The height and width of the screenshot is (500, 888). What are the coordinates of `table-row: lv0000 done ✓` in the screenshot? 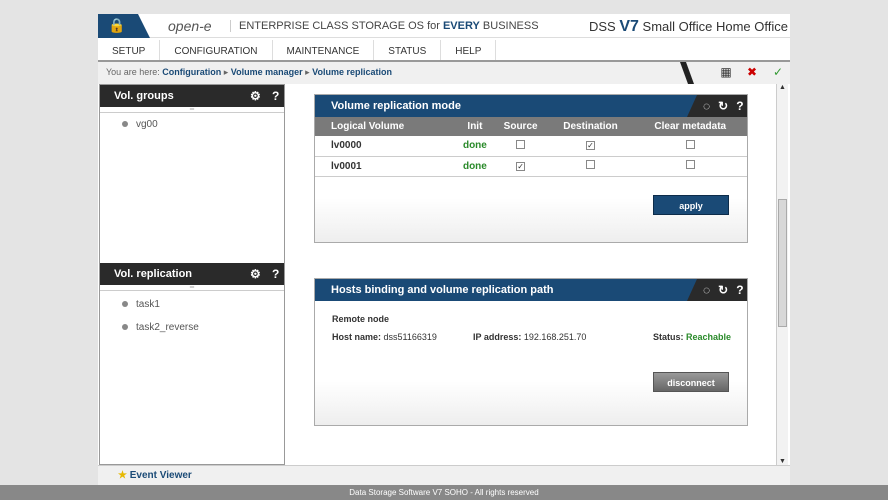 It's located at (531, 146).